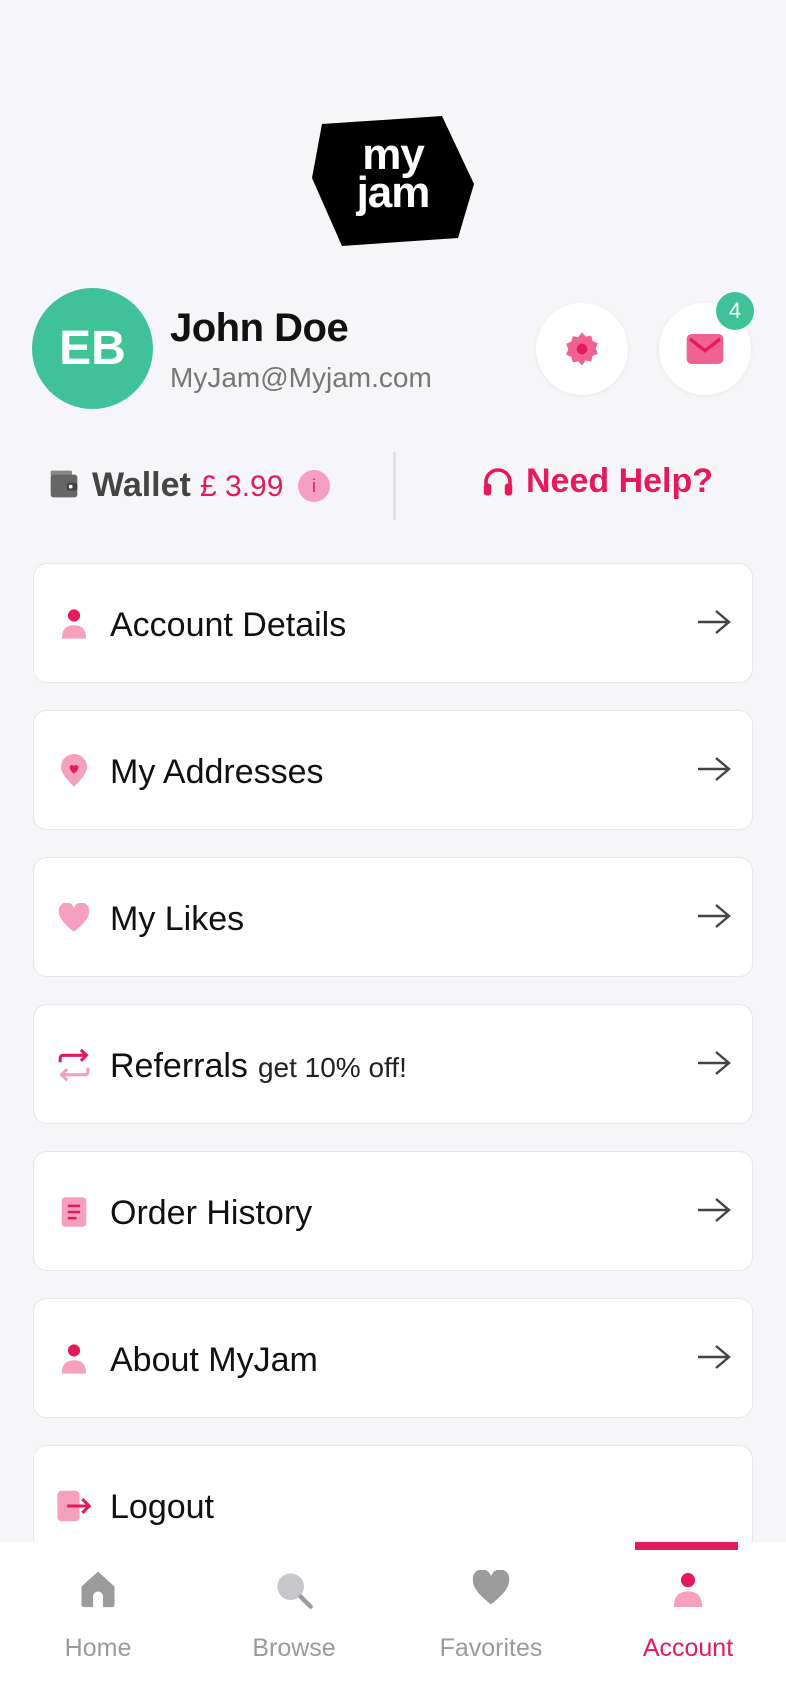 Image resolution: width=786 pixels, height=1704 pixels. What do you see at coordinates (393, 1211) in the screenshot?
I see `menu-order-history: Order History` at bounding box center [393, 1211].